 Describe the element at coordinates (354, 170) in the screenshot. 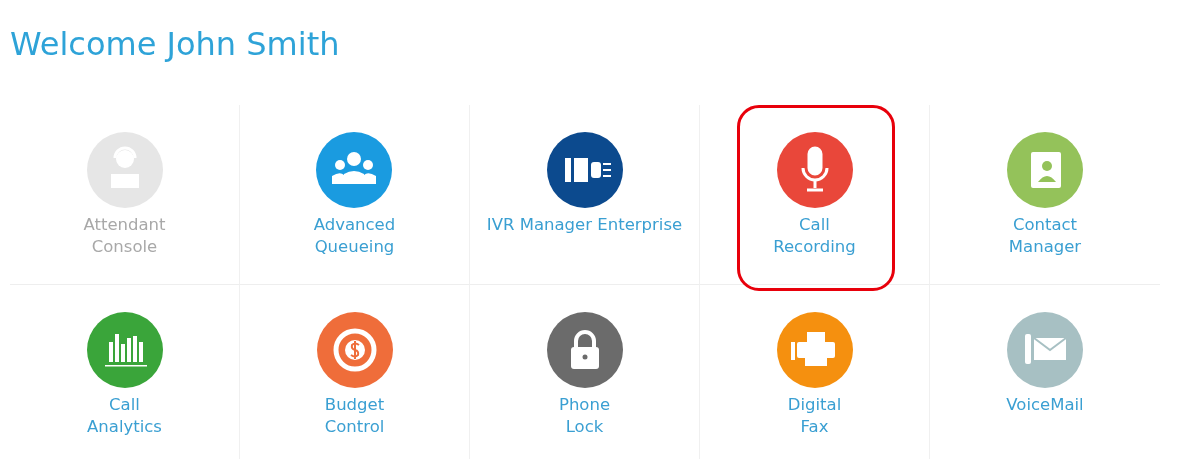

I see `people-icon` at that location.